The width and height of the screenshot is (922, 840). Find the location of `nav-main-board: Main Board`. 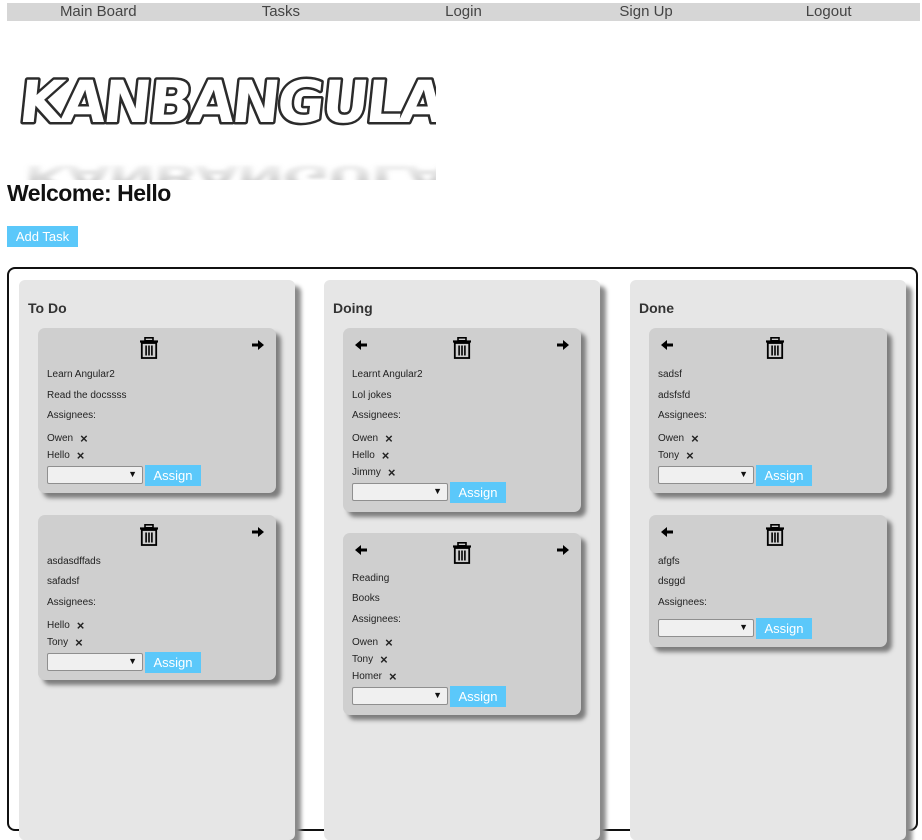

nav-main-board: Main Board is located at coordinates (98, 12).